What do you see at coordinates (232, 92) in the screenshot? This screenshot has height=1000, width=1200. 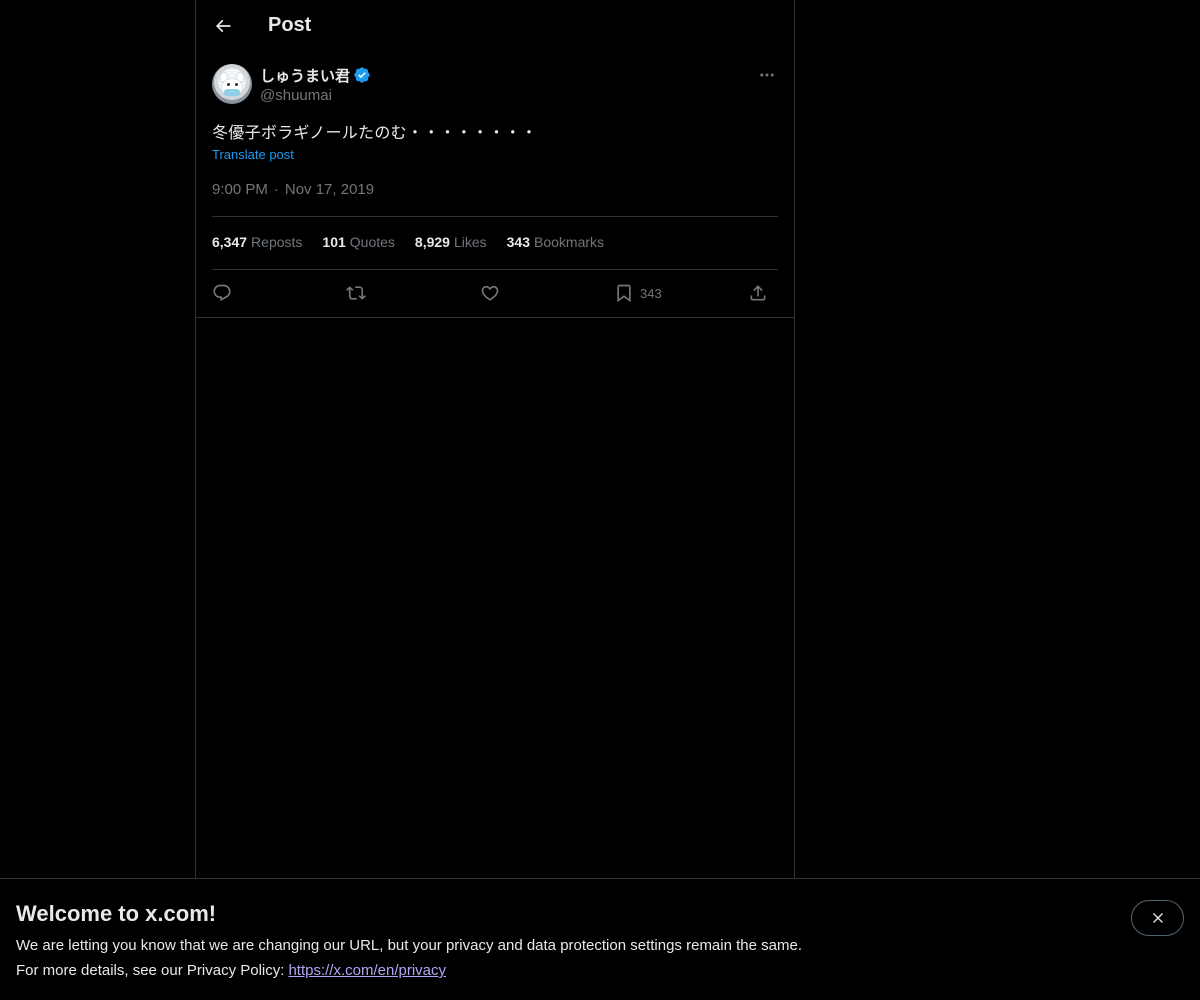 I see `avatar-mask` at bounding box center [232, 92].